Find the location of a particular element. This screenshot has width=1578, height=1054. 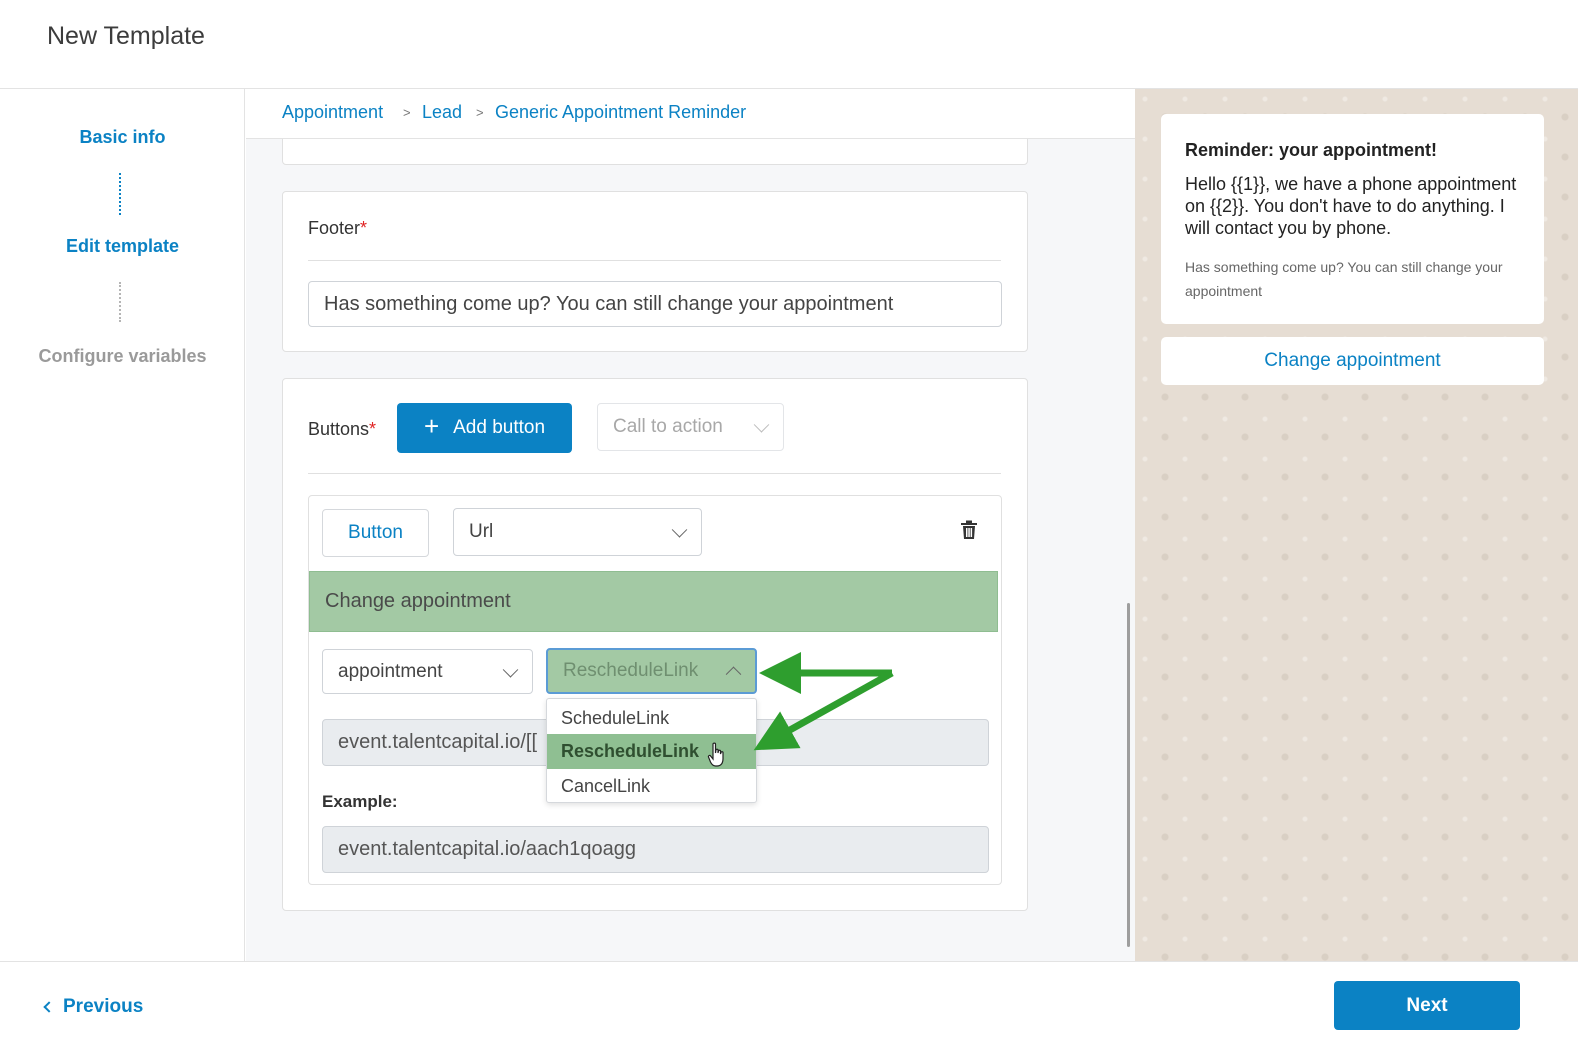

dropdown-option-schedulelink: ScheduleLink is located at coordinates (651, 718).